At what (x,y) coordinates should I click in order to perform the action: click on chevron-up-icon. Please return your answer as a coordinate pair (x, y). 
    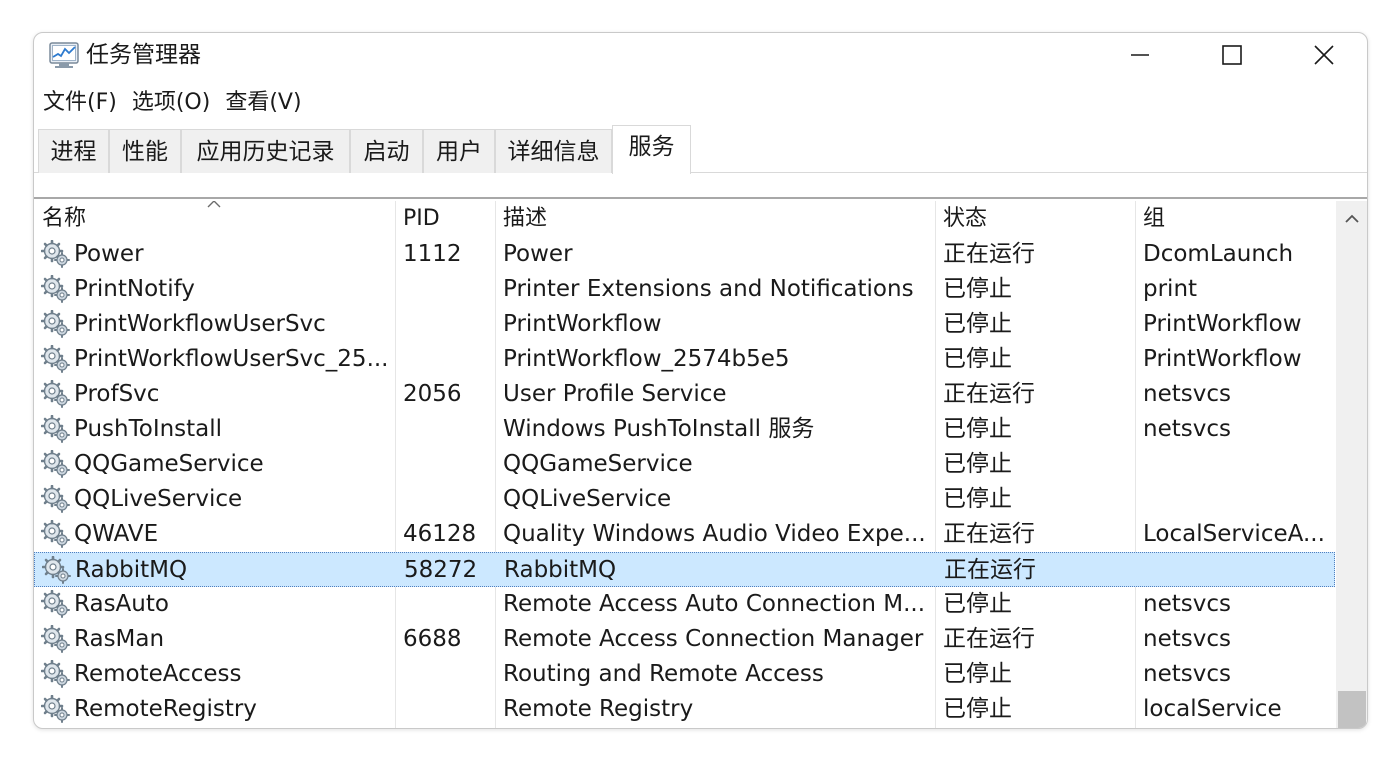
    Looking at the image, I should click on (1352, 218).